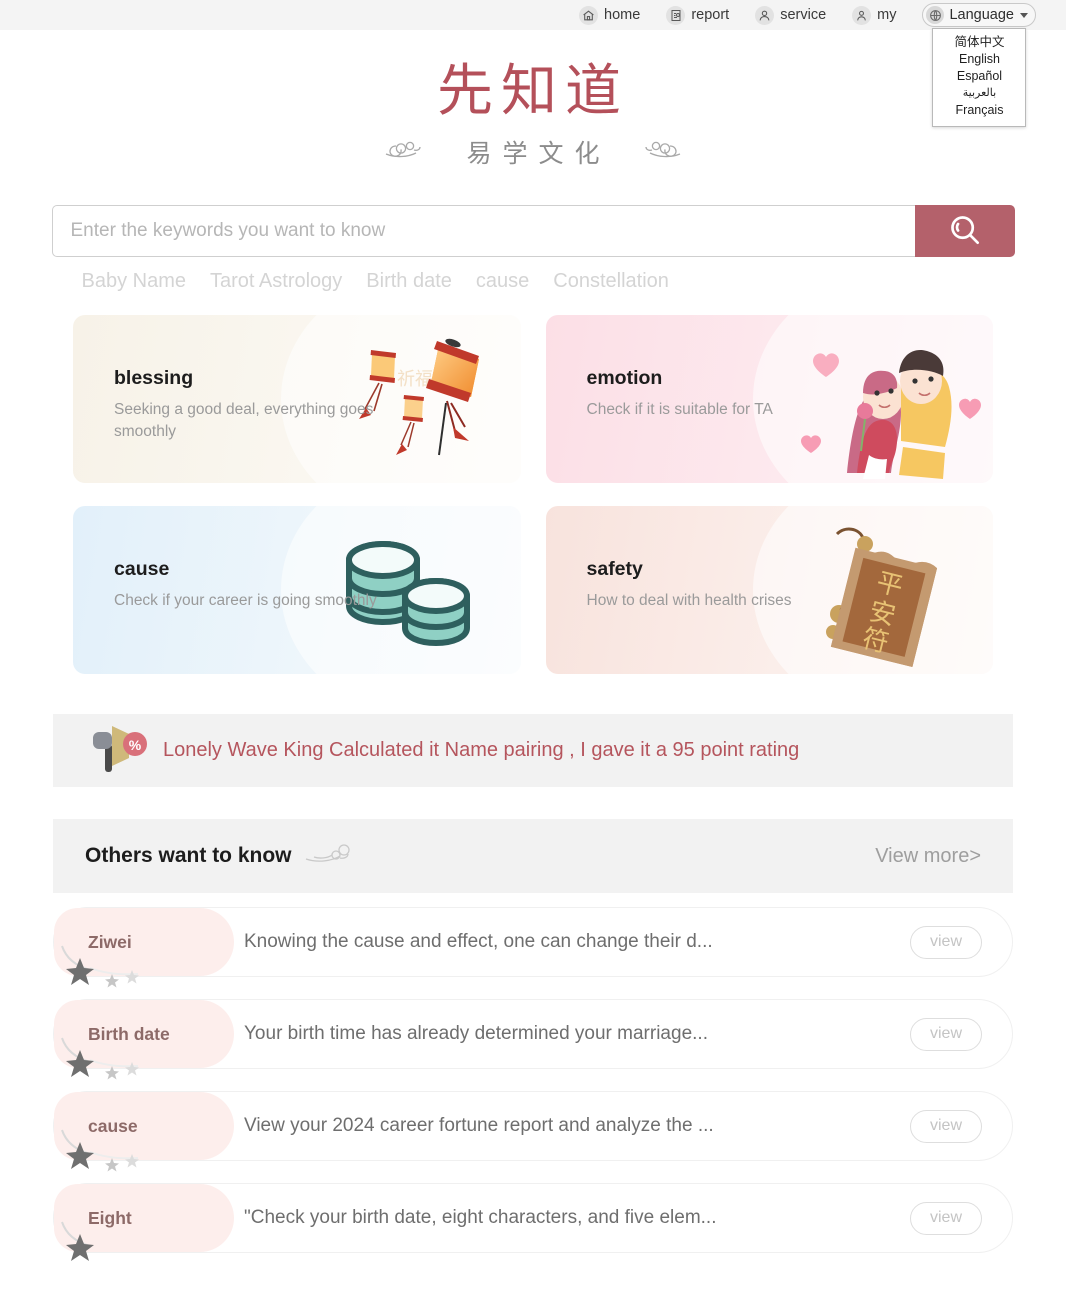 The width and height of the screenshot is (1066, 1293). What do you see at coordinates (862, 15) in the screenshot?
I see `user-icon` at bounding box center [862, 15].